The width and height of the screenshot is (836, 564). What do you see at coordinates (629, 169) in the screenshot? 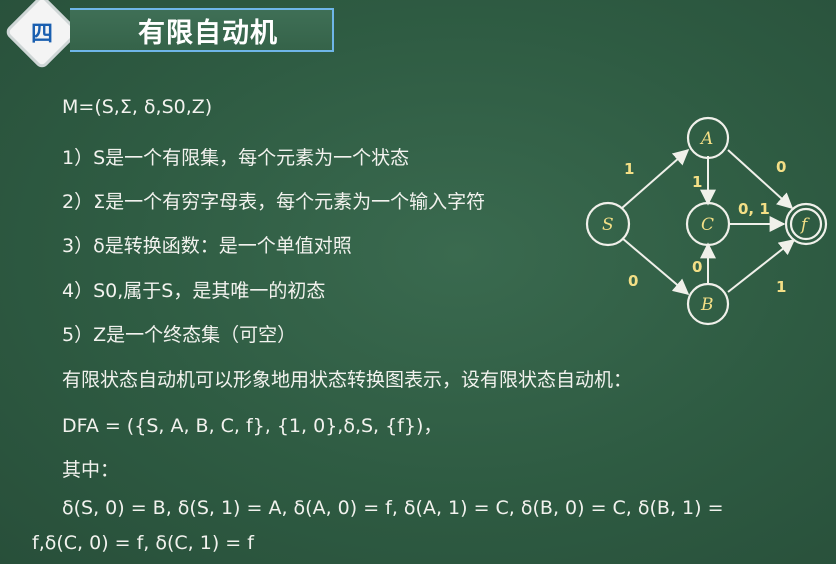
I see `edge-label-s-a: 1` at bounding box center [629, 169].